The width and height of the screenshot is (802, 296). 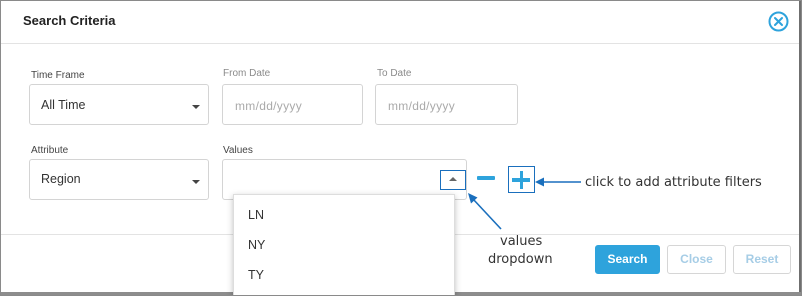 What do you see at coordinates (520, 259) in the screenshot?
I see `values-dropdown-annotation-line2: dropdown` at bounding box center [520, 259].